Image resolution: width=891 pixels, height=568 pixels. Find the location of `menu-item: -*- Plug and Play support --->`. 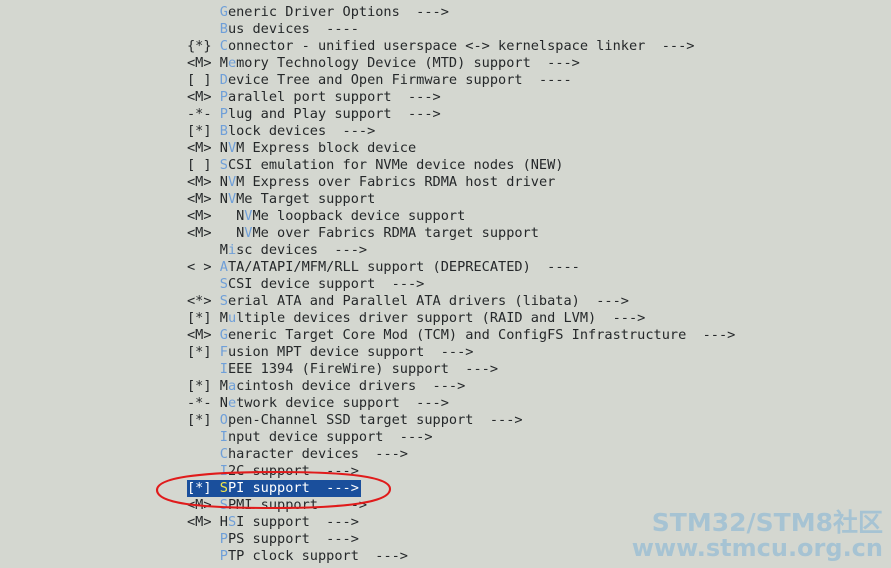

menu-item: -*- Plug and Play support ---> is located at coordinates (314, 114).